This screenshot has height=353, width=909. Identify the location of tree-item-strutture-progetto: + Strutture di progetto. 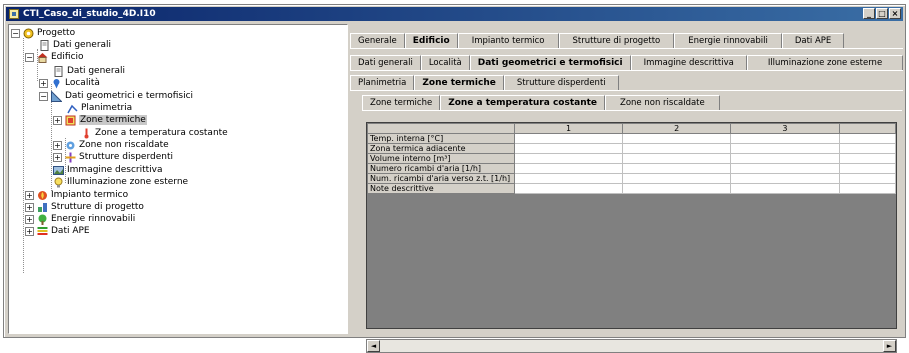
(84, 207).